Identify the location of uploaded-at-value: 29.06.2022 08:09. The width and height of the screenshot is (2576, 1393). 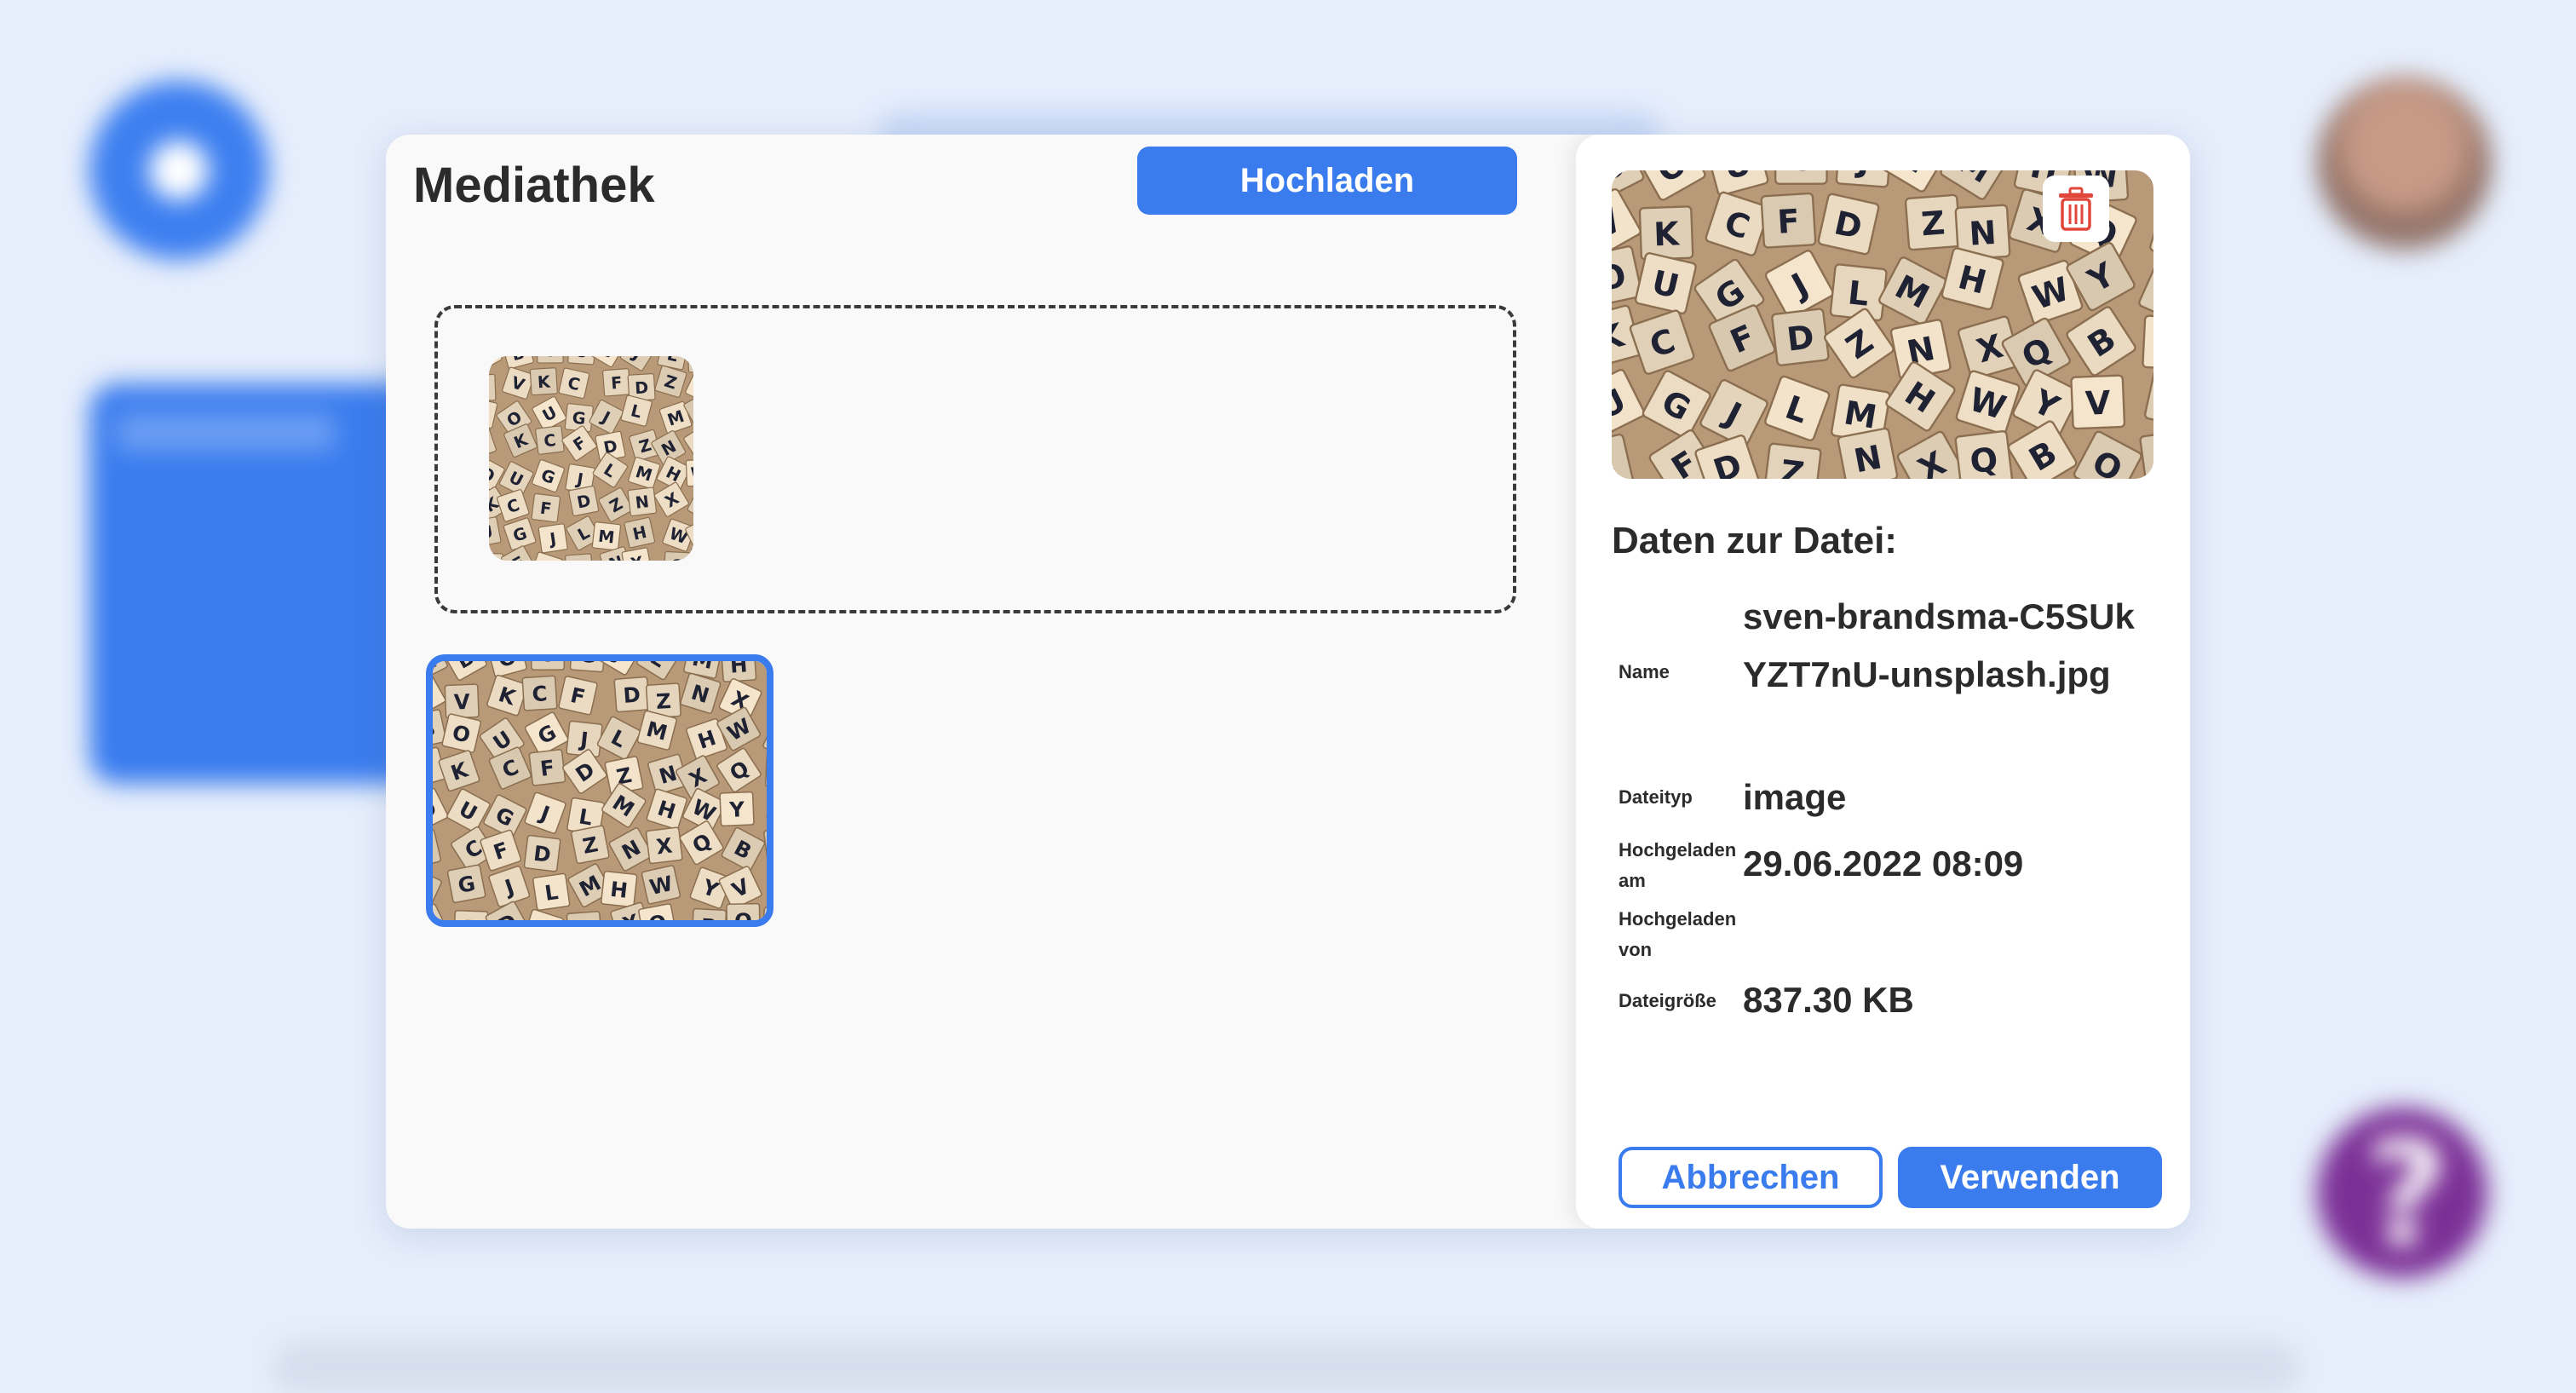
(1948, 864).